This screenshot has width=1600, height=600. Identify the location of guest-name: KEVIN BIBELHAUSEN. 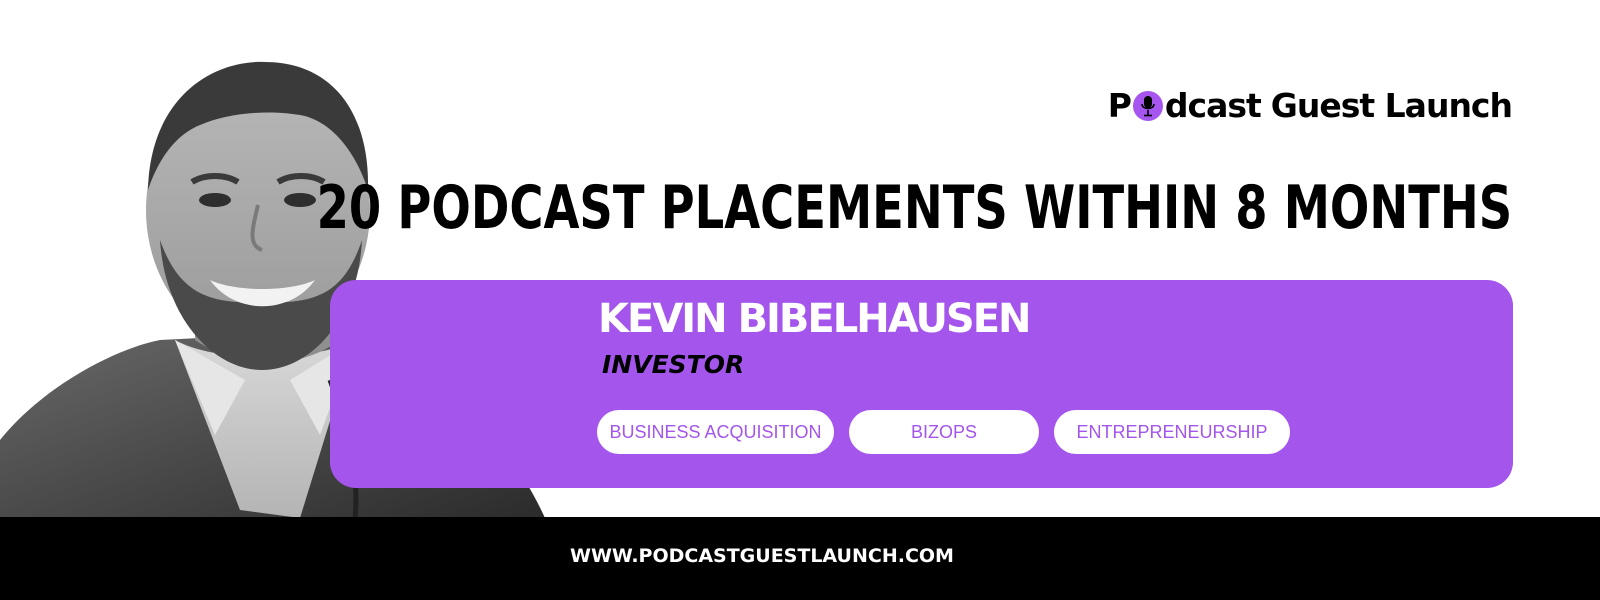
(815, 319).